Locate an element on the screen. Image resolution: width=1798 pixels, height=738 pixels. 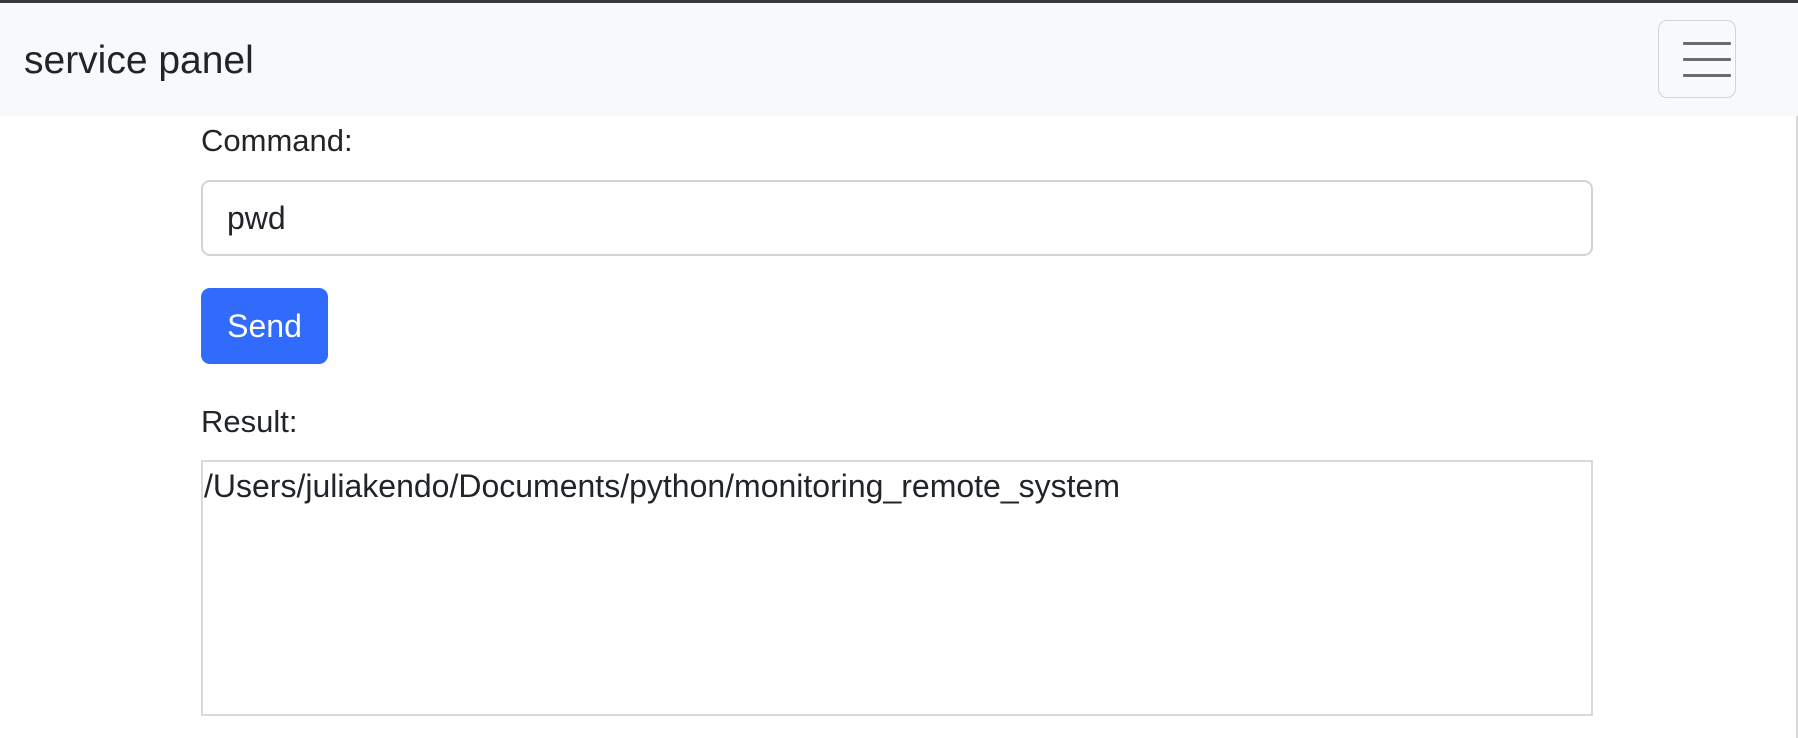
command-label: Command: is located at coordinates (277, 140).